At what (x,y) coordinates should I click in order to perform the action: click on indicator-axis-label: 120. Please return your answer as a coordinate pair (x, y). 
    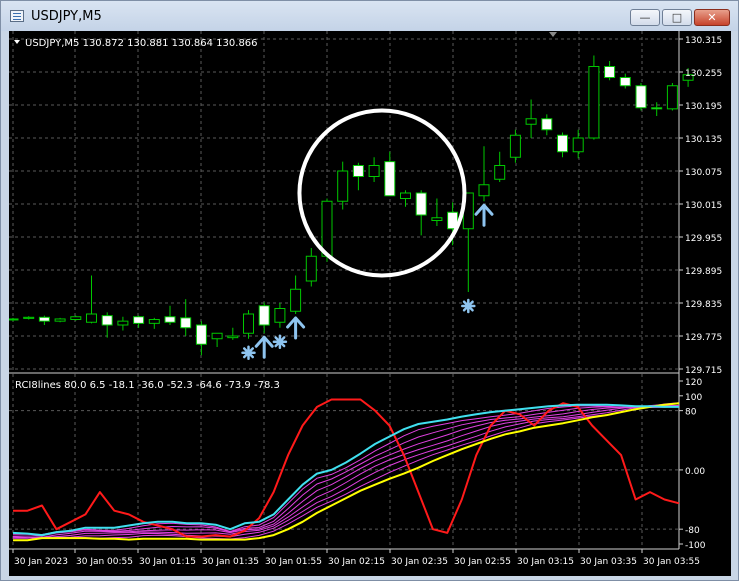
    Looking at the image, I should click on (693, 383).